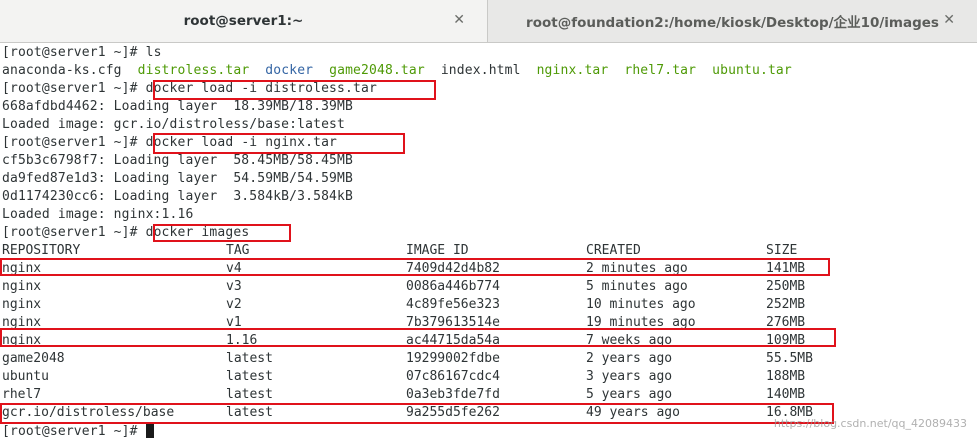 The height and width of the screenshot is (443, 977). What do you see at coordinates (193, 70) in the screenshot?
I see `file-entry: distroless.tar` at bounding box center [193, 70].